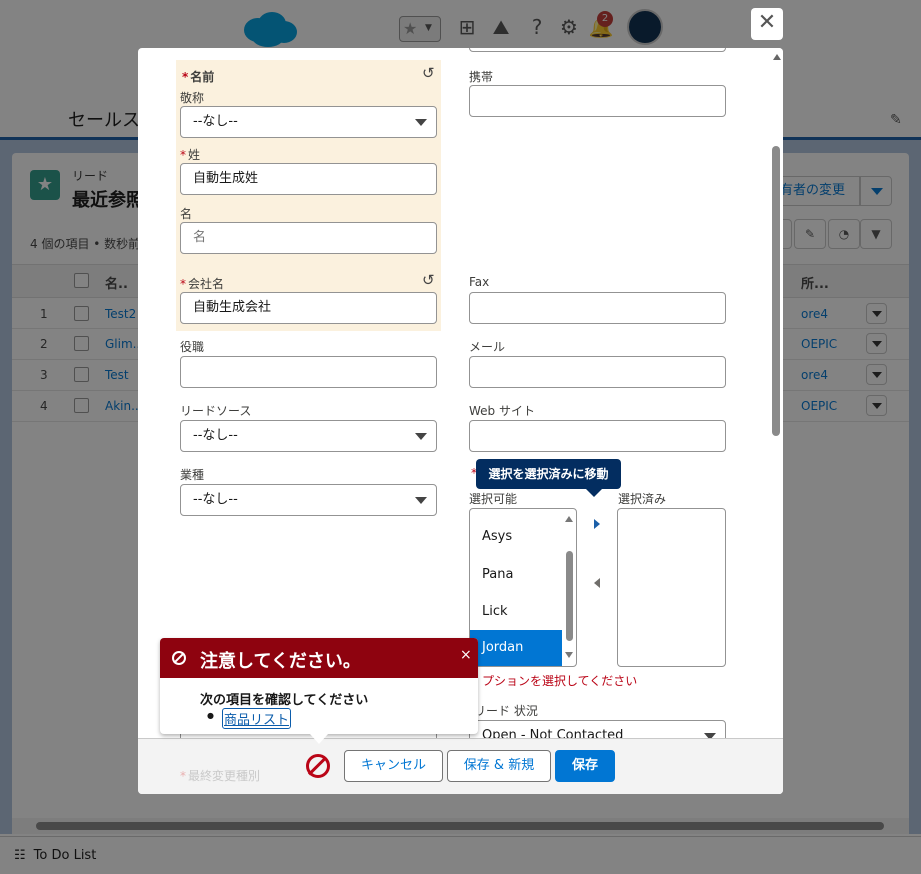 This screenshot has width=921, height=874. What do you see at coordinates (308, 436) in the screenshot?
I see `lead-source-select: --なし--` at bounding box center [308, 436].